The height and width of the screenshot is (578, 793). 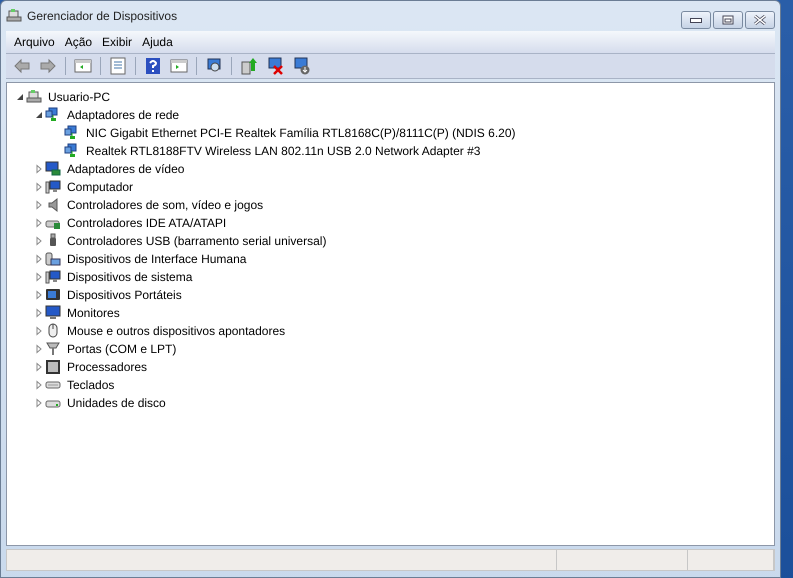 I want to click on tree-item: Controladores IDE ATA/ATAPI, so click(x=146, y=223).